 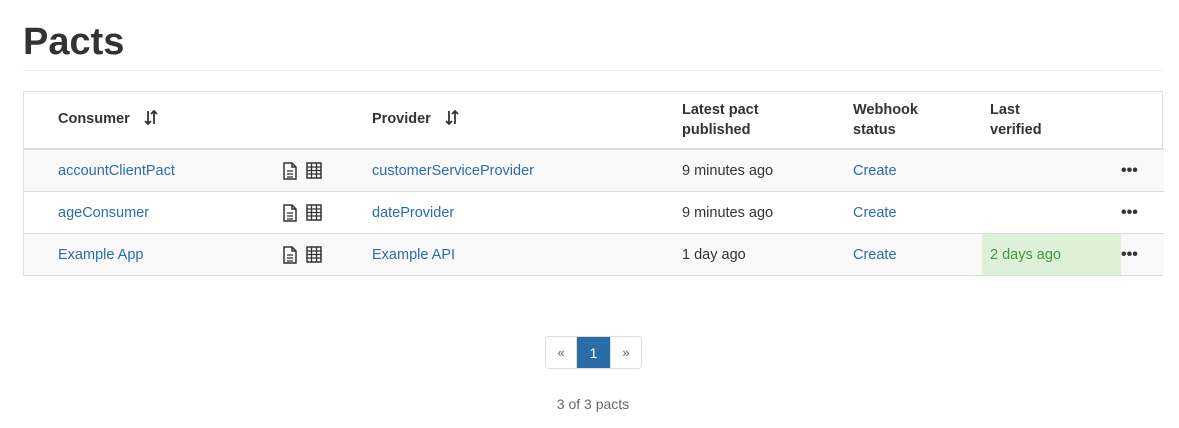 I want to click on header-consumer-label: Consumer, so click(x=94, y=119).